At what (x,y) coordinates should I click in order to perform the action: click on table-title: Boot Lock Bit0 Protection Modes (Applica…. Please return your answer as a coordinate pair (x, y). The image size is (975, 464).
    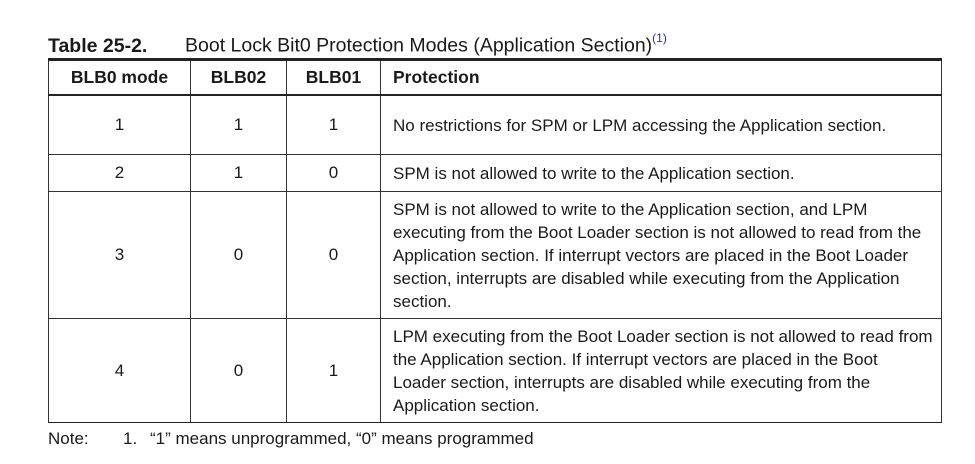
    Looking at the image, I should click on (419, 45).